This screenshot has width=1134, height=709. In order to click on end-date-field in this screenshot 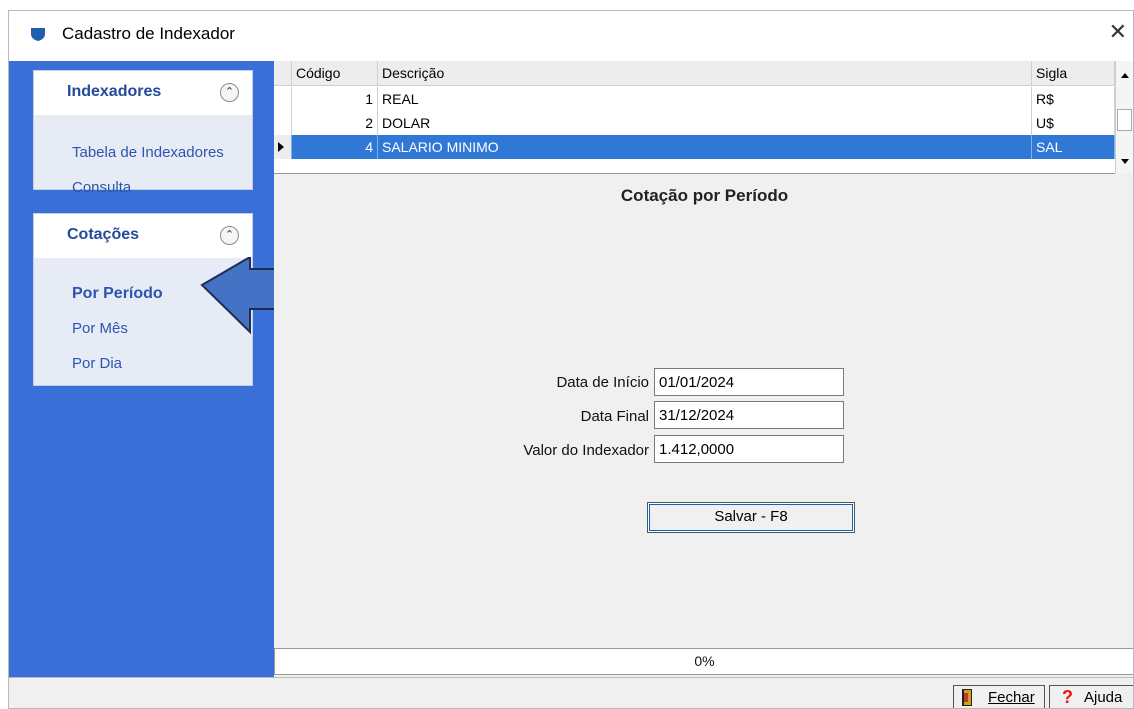, I will do `click(749, 415)`.